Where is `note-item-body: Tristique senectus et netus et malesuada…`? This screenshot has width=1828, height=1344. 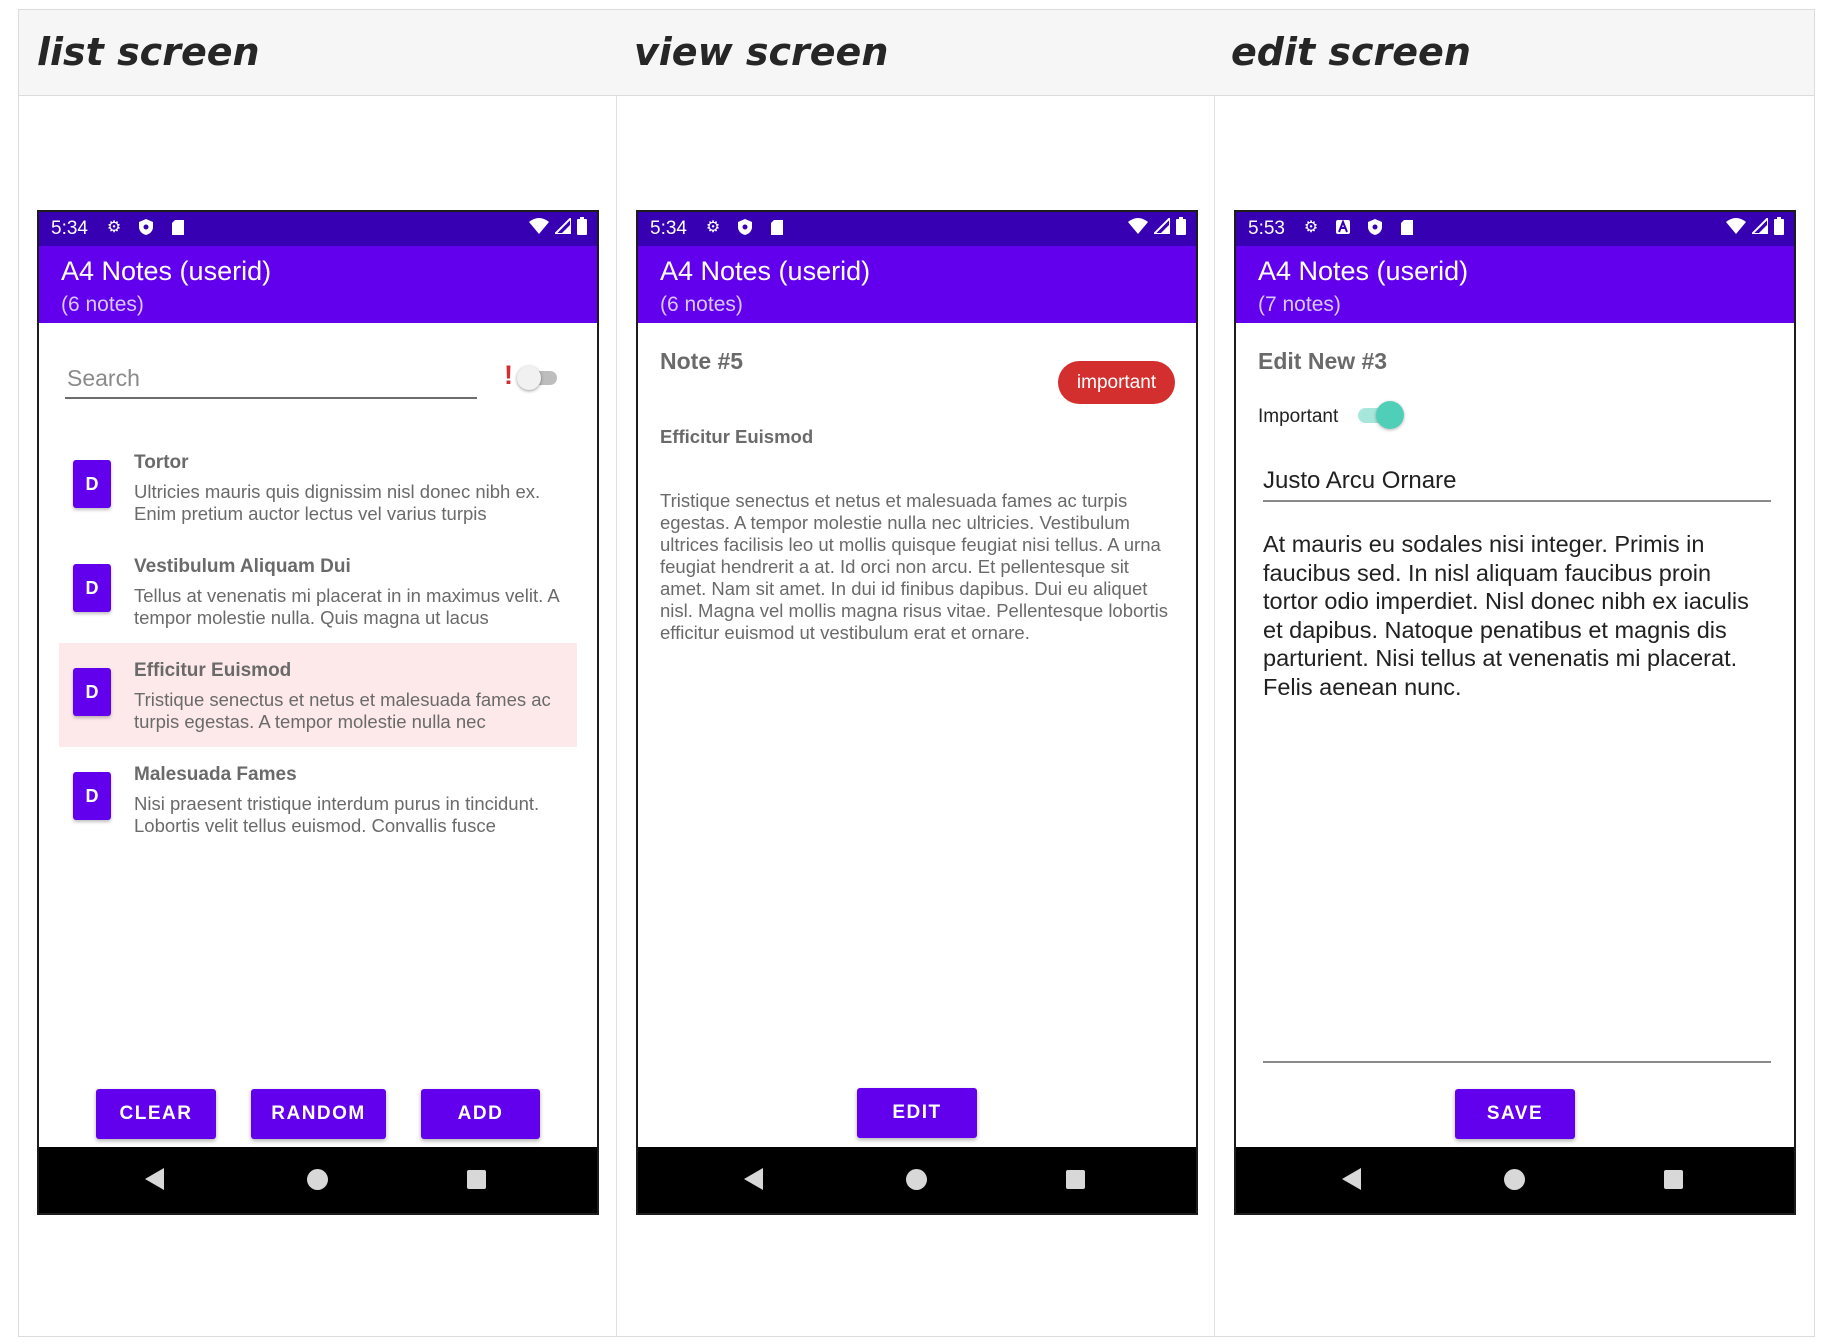 note-item-body: Tristique senectus et netus et malesuada… is located at coordinates (342, 710).